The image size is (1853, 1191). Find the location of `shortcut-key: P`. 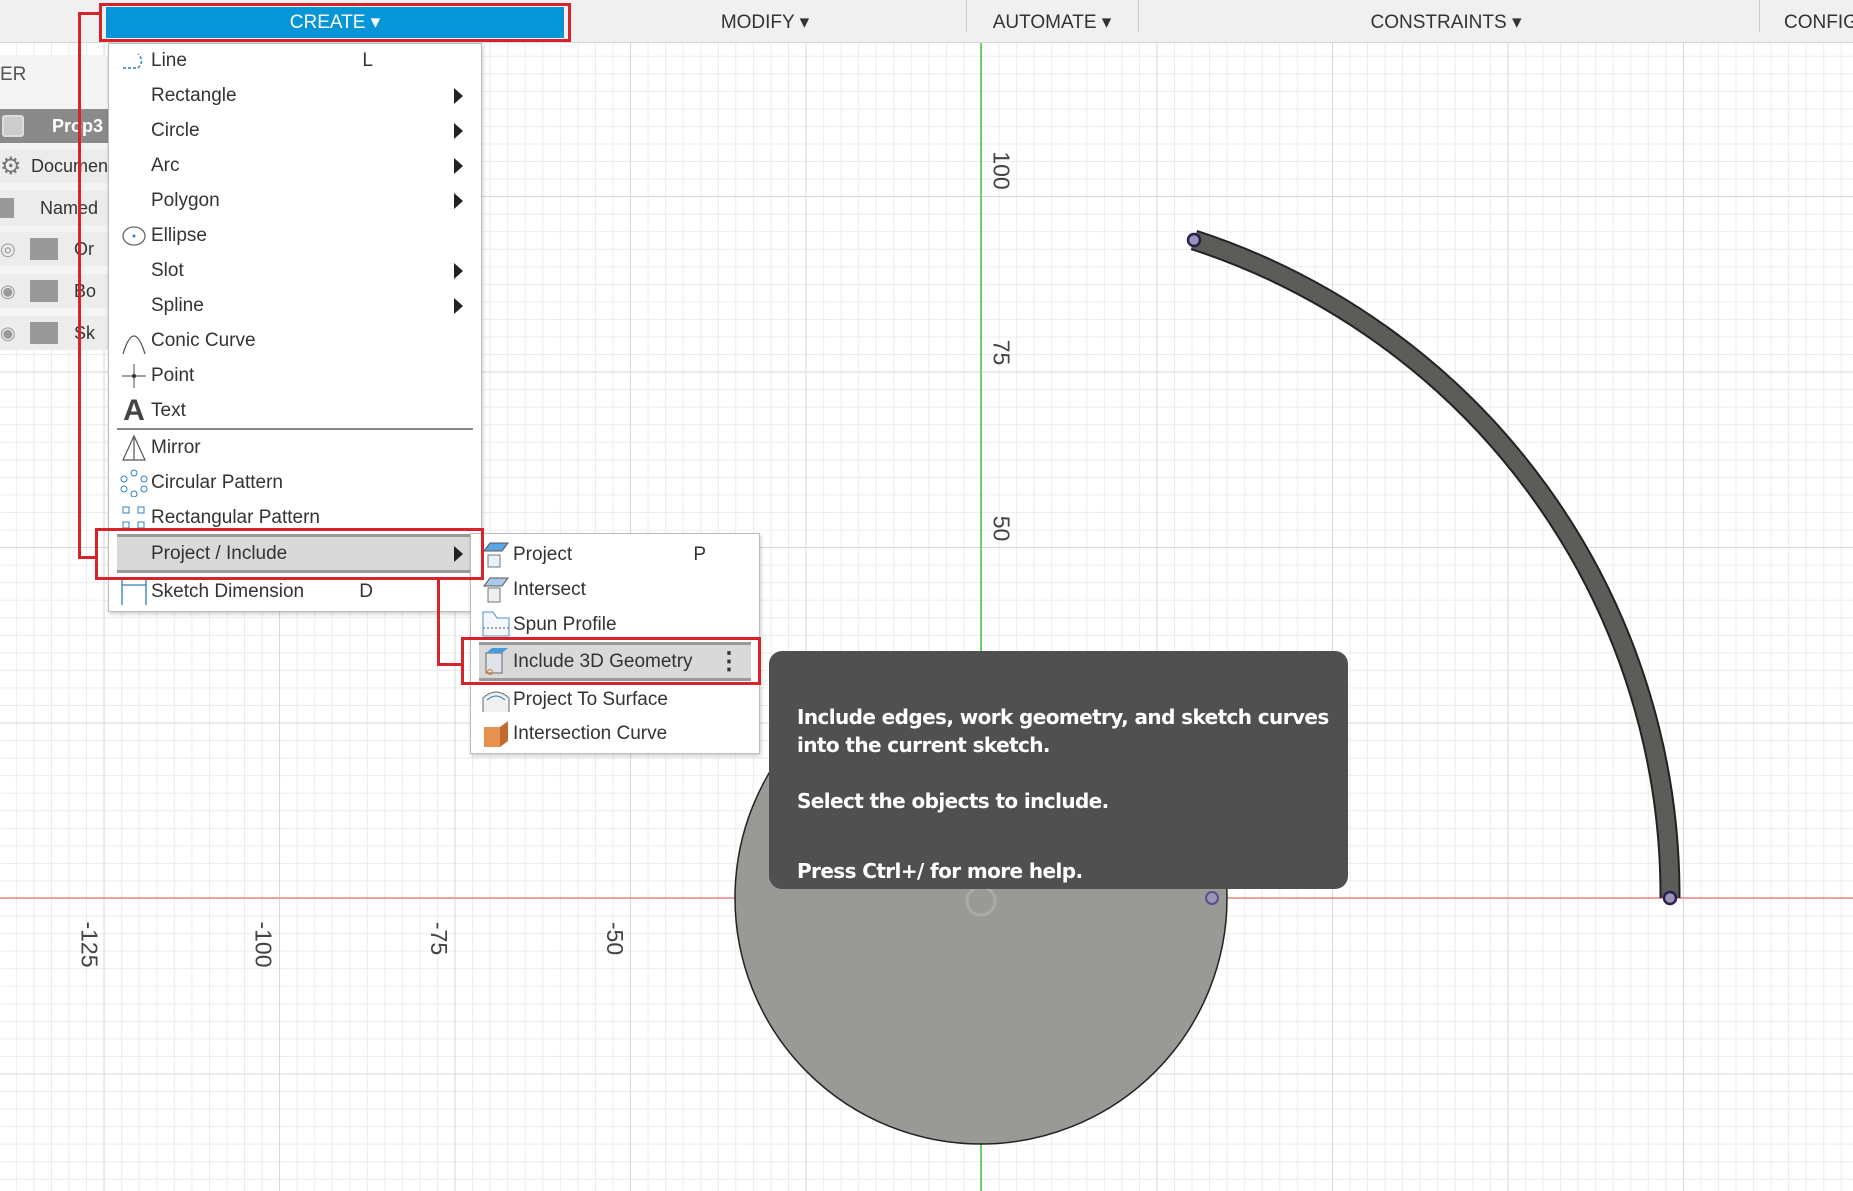

shortcut-key: P is located at coordinates (699, 554).